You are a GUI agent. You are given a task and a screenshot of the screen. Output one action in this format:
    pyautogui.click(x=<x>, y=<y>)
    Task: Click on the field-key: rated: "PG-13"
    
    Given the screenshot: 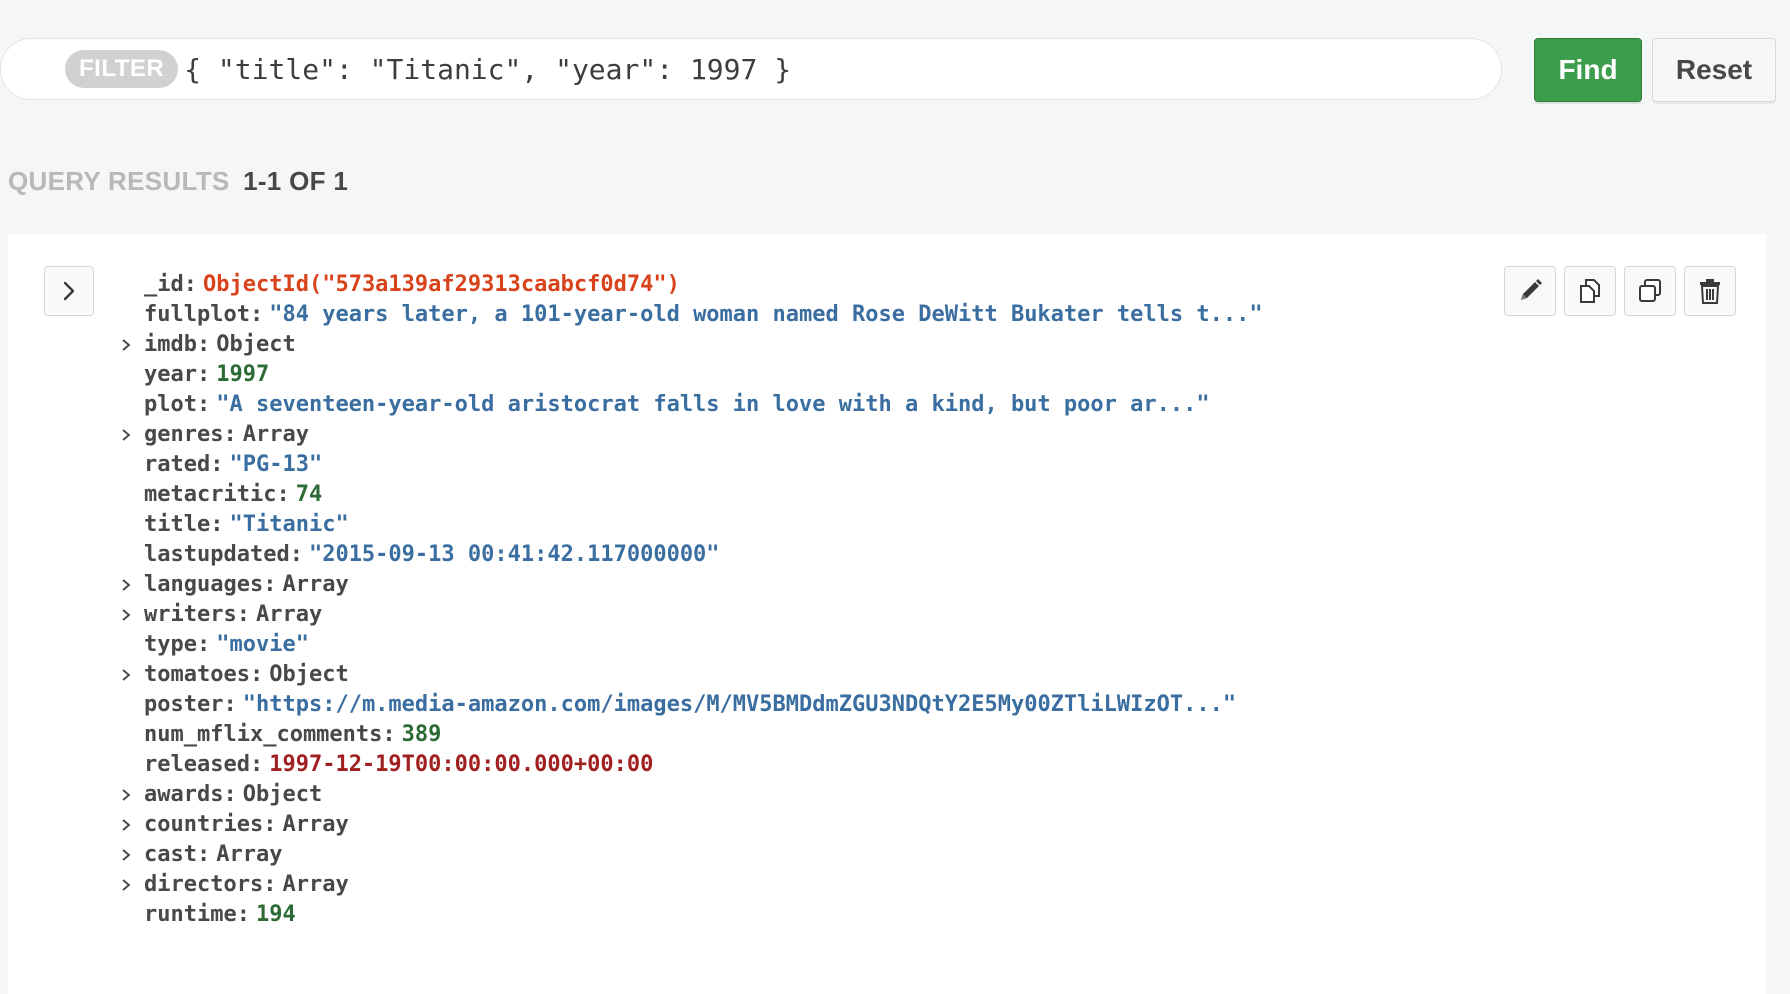 What is the action you would take?
    pyautogui.click(x=233, y=464)
    